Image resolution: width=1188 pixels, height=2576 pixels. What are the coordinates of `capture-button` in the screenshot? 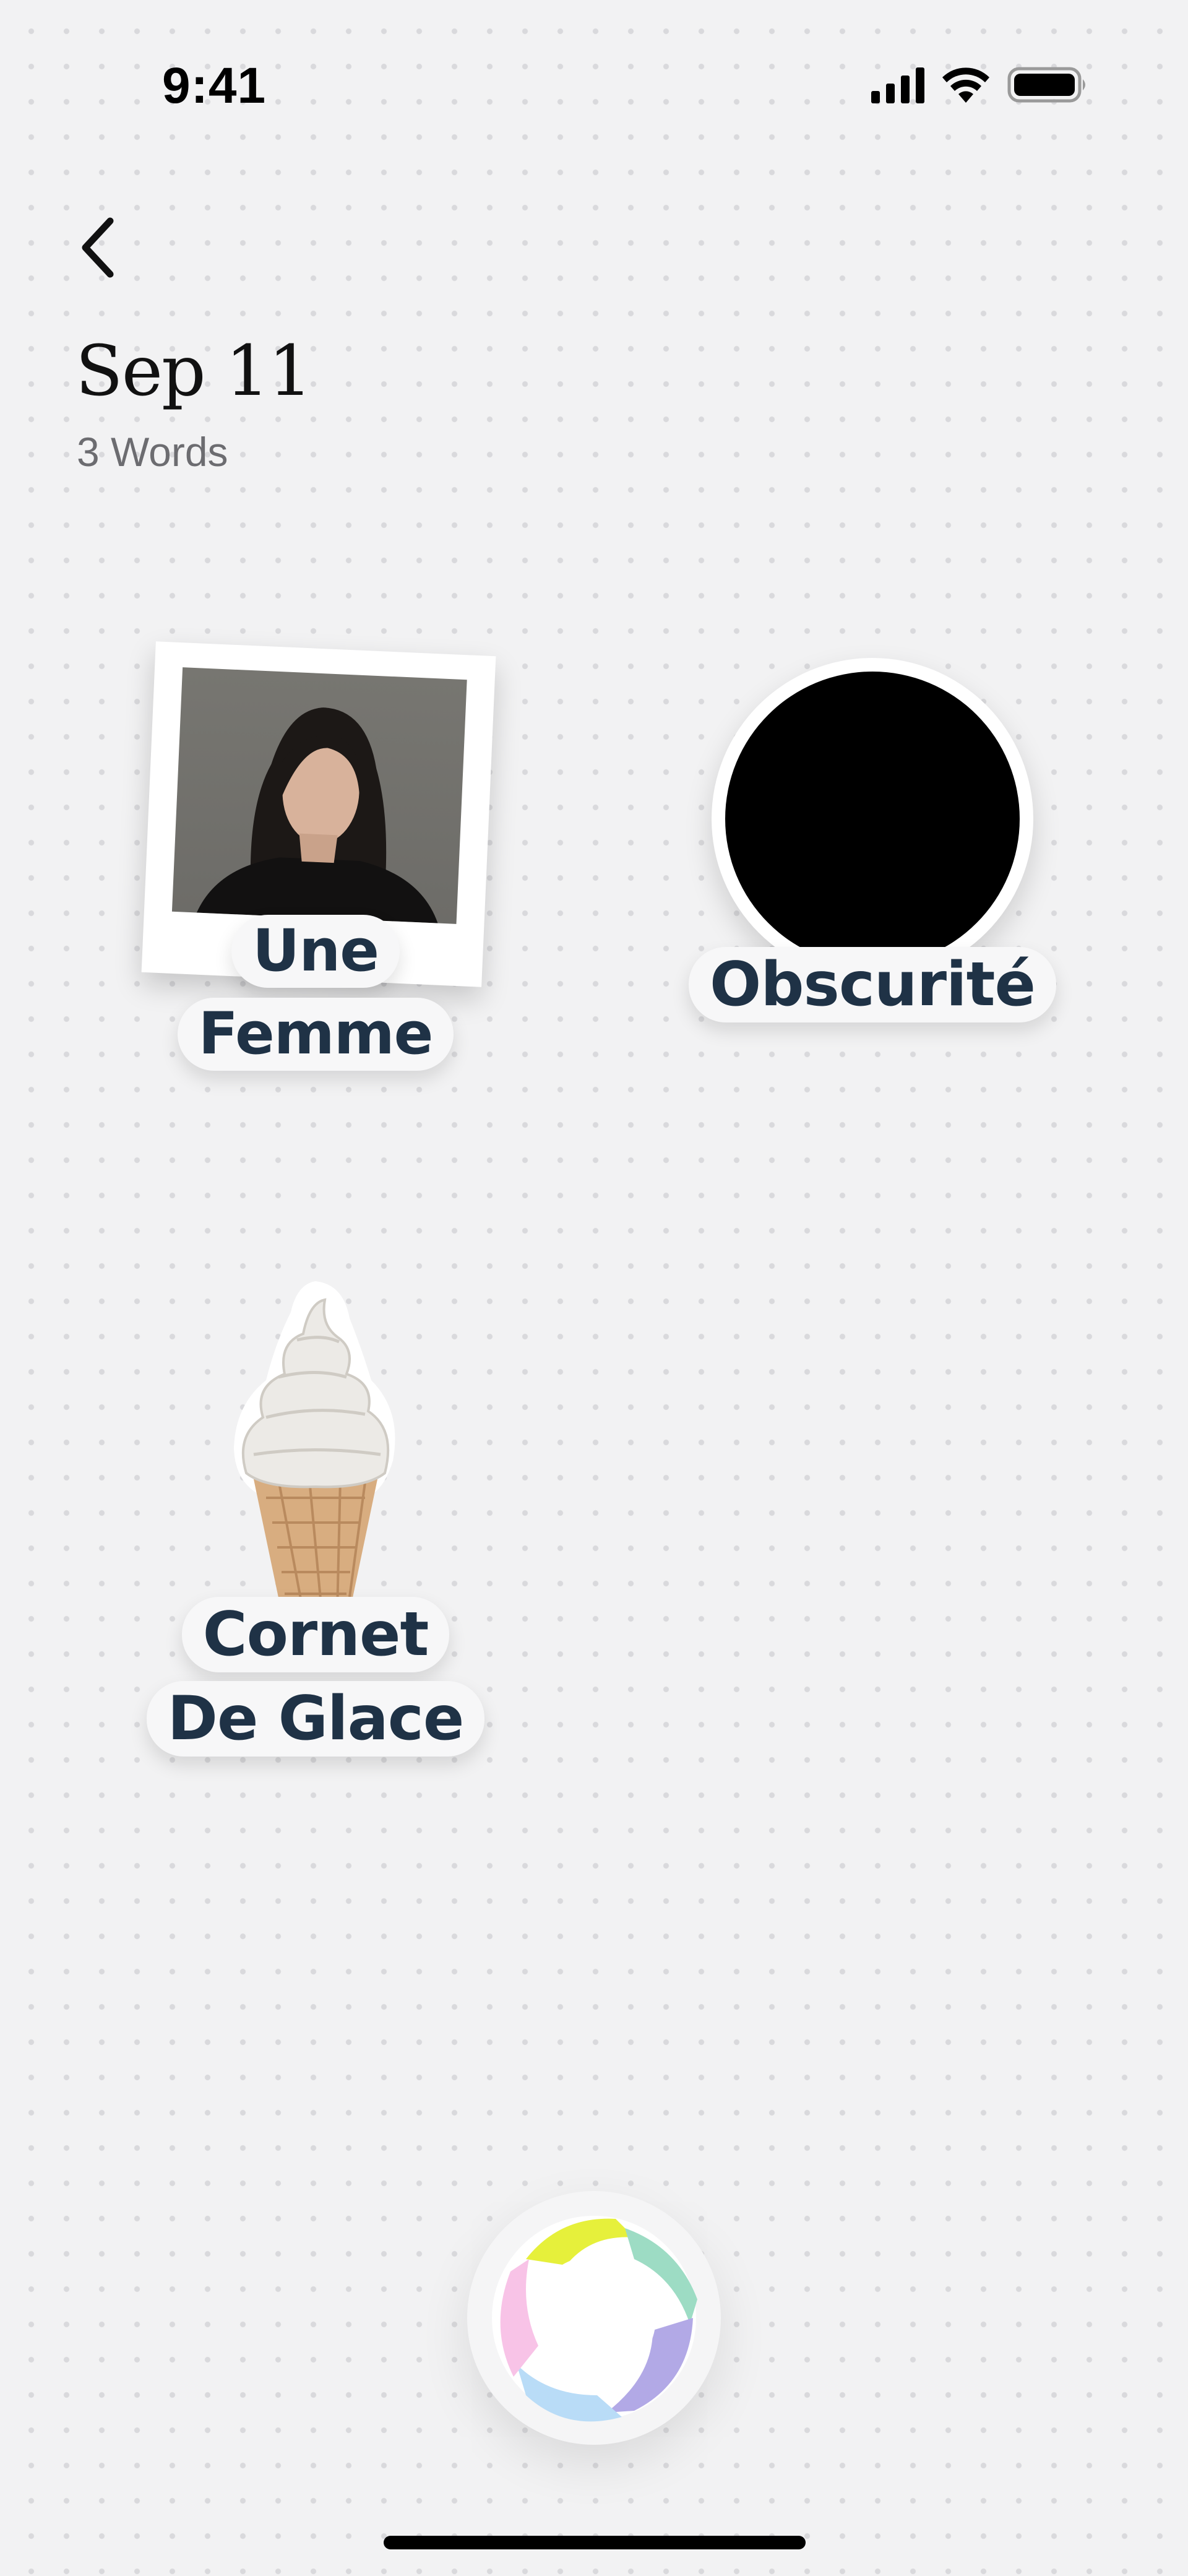 It's located at (594, 2318).